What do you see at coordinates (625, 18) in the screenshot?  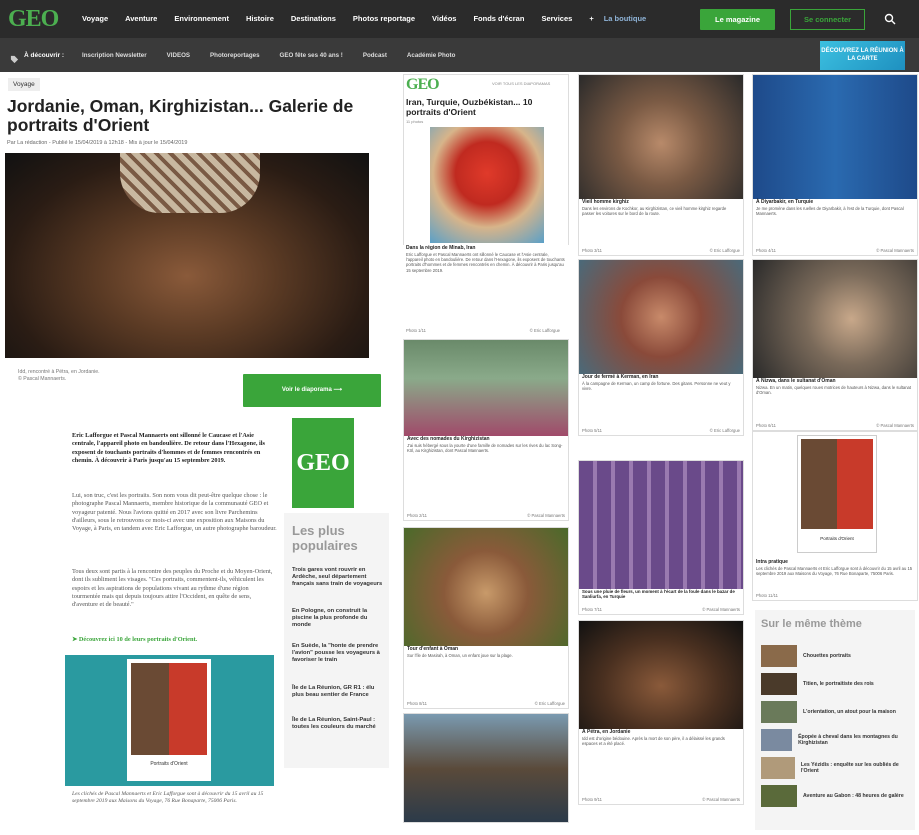 I see `nav-boutique: La boutique` at bounding box center [625, 18].